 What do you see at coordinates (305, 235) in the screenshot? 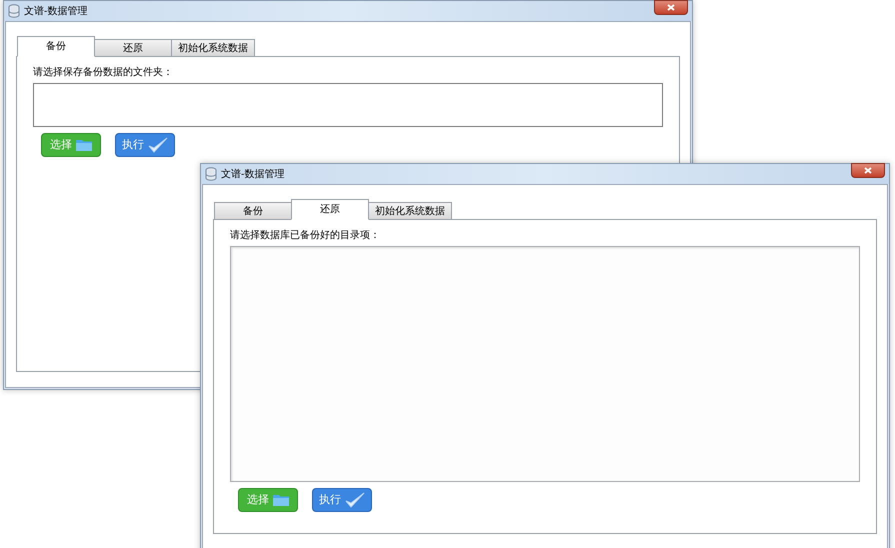
I see `prompt-label: 请选择数据库已备份好的目录项：` at bounding box center [305, 235].